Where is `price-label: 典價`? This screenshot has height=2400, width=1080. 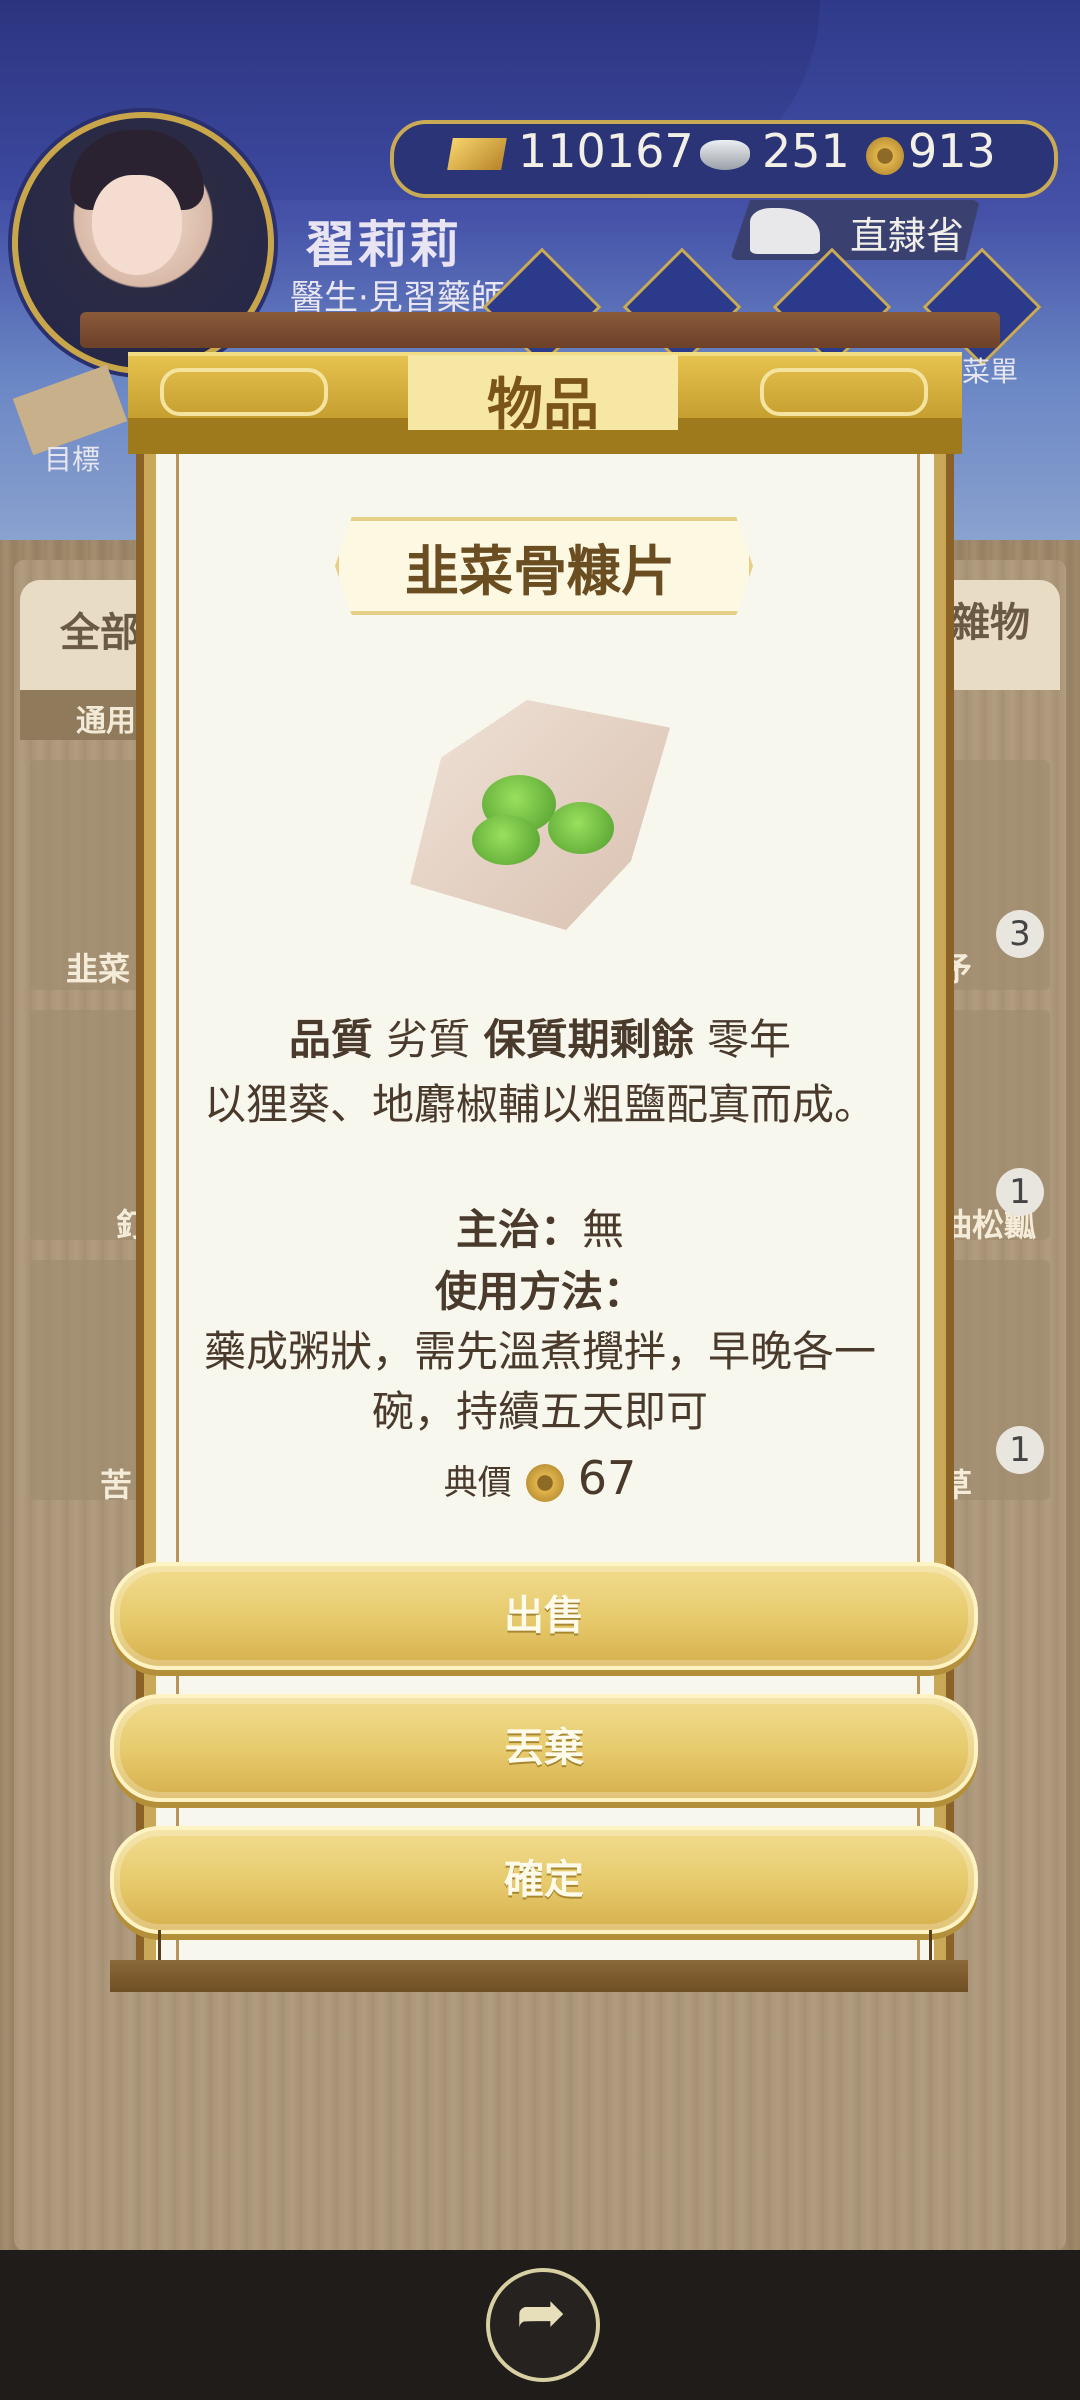
price-label: 典價 is located at coordinates (477, 1483).